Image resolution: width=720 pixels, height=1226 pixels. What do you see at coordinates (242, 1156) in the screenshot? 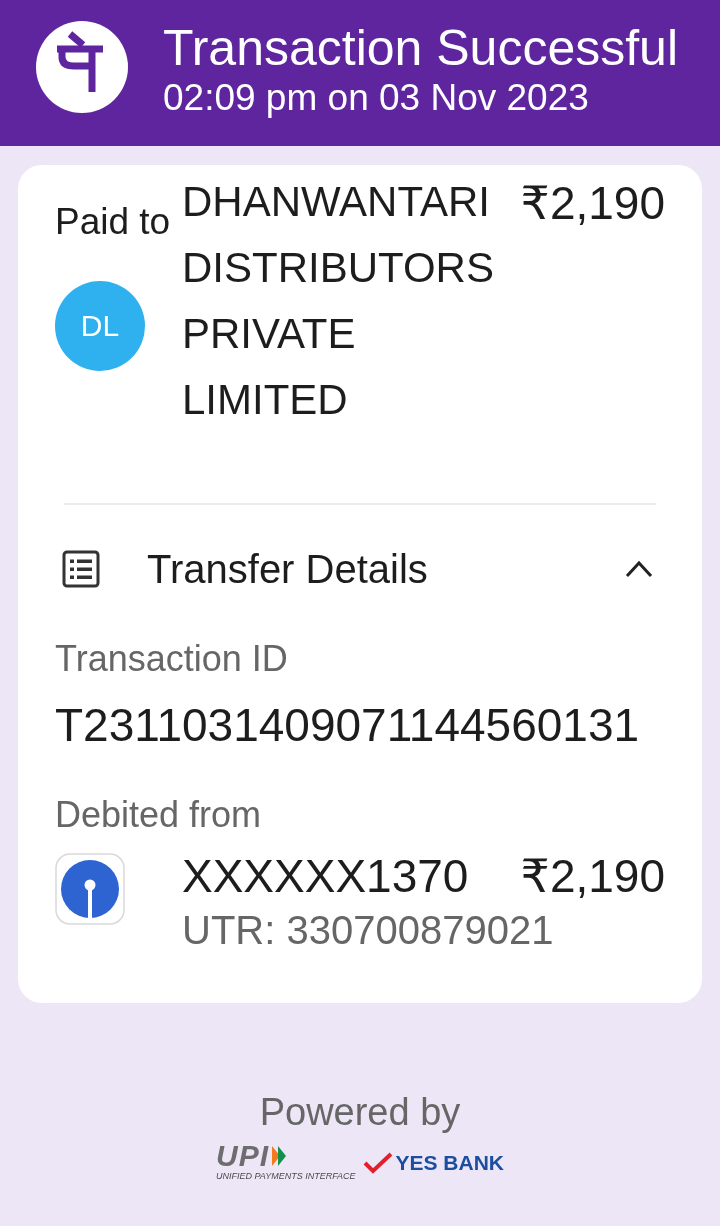
I see `upi-wordmark: UPI` at bounding box center [242, 1156].